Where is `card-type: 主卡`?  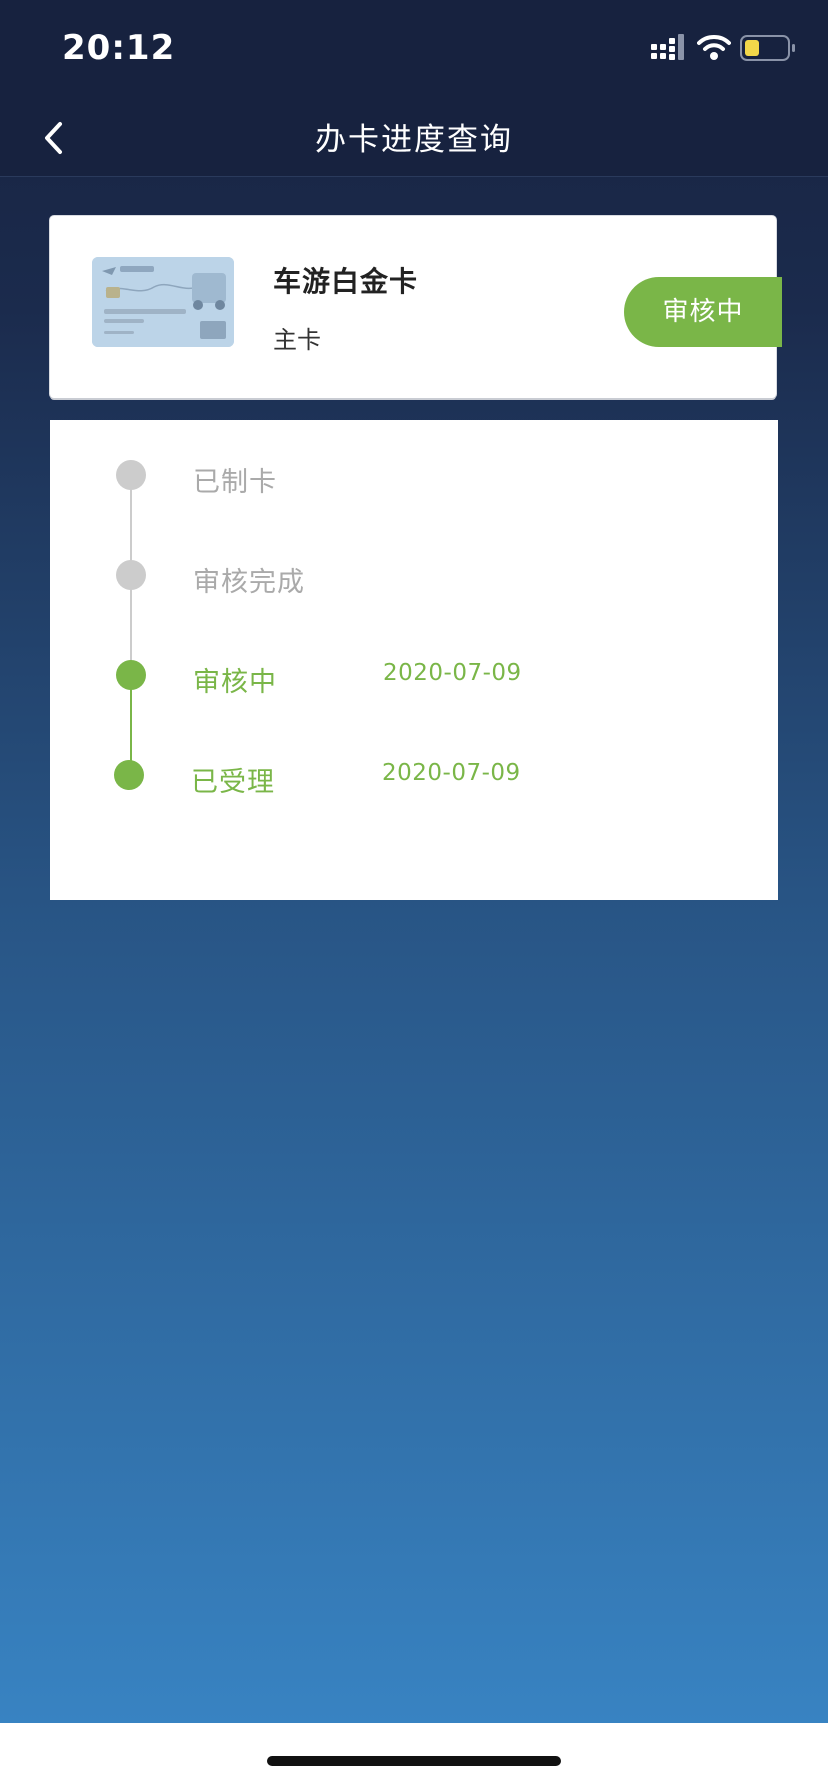 card-type: 主卡 is located at coordinates (297, 340).